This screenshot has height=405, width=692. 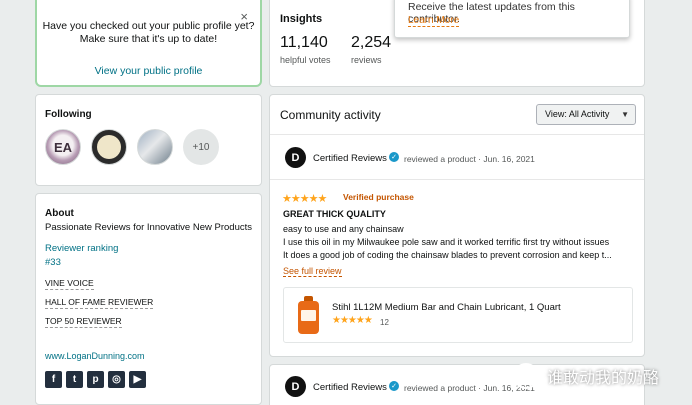 I want to click on about-title: About, so click(x=59, y=213).